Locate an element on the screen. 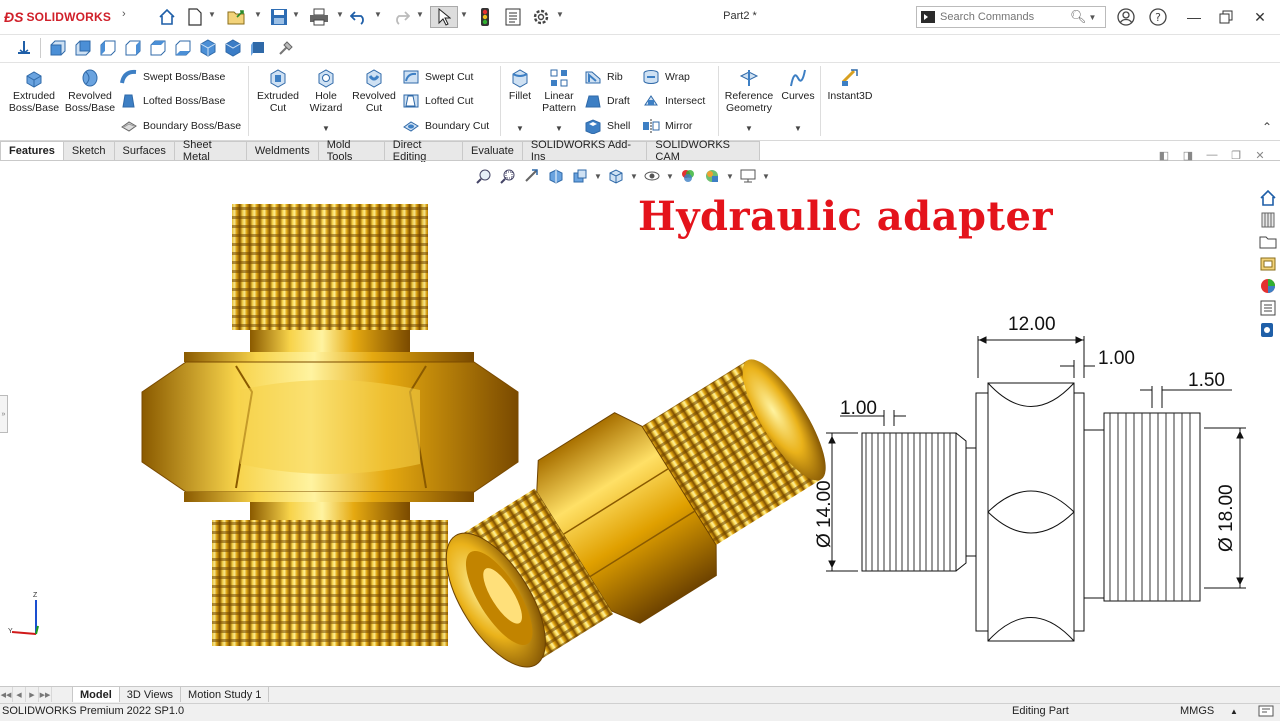 The image size is (1280, 721). hole-wizard-button: Hole Wizard is located at coordinates (326, 91).